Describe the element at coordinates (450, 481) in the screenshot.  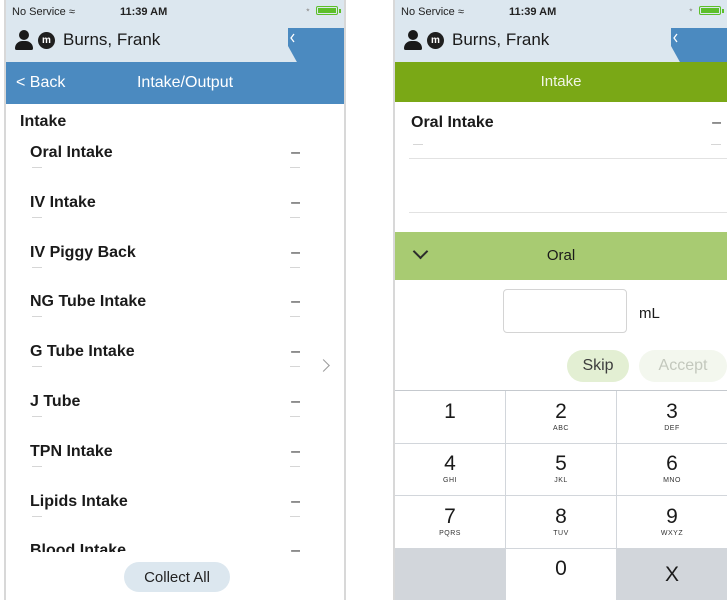
I see `key-letters: GHI` at that location.